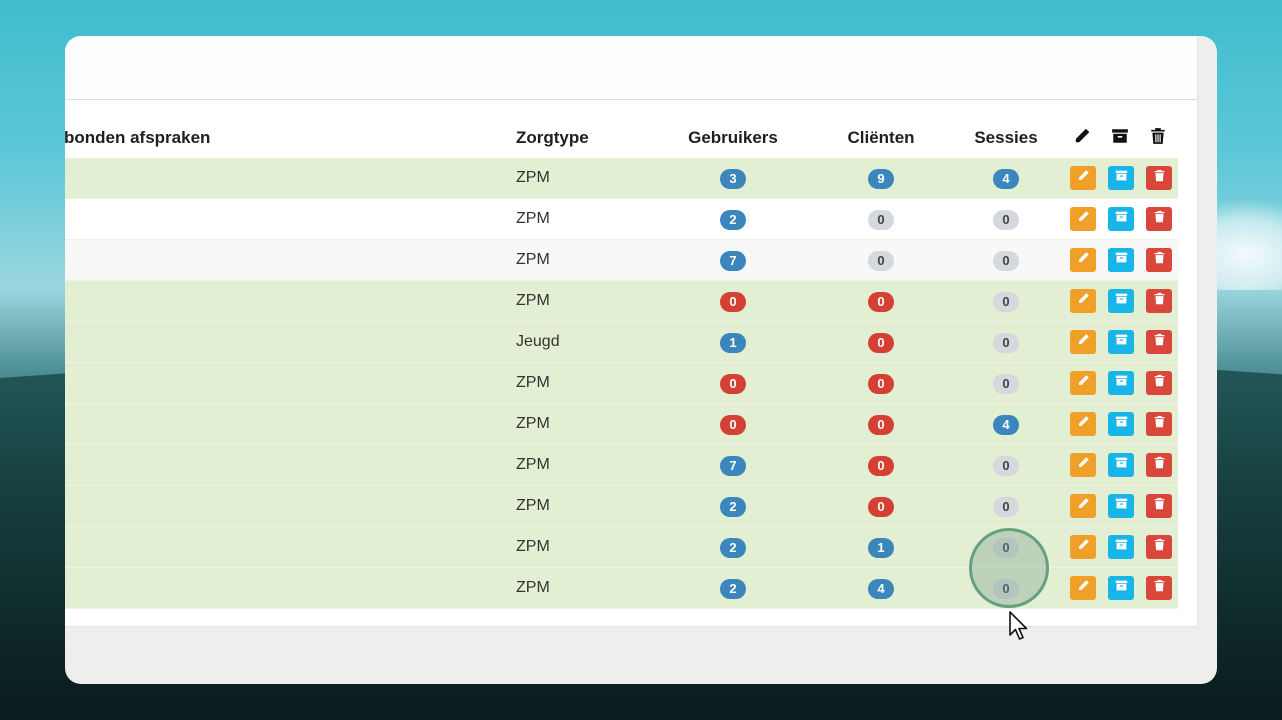 The height and width of the screenshot is (720, 1282). Describe the element at coordinates (621, 342) in the screenshot. I see `table-row: Jeugd 1 0 0` at that location.